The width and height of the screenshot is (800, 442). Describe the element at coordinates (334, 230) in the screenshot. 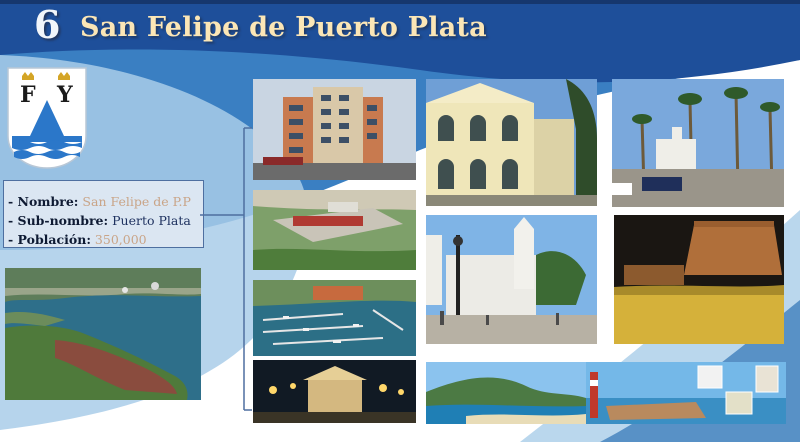

I see `airport-aerial-photo` at that location.